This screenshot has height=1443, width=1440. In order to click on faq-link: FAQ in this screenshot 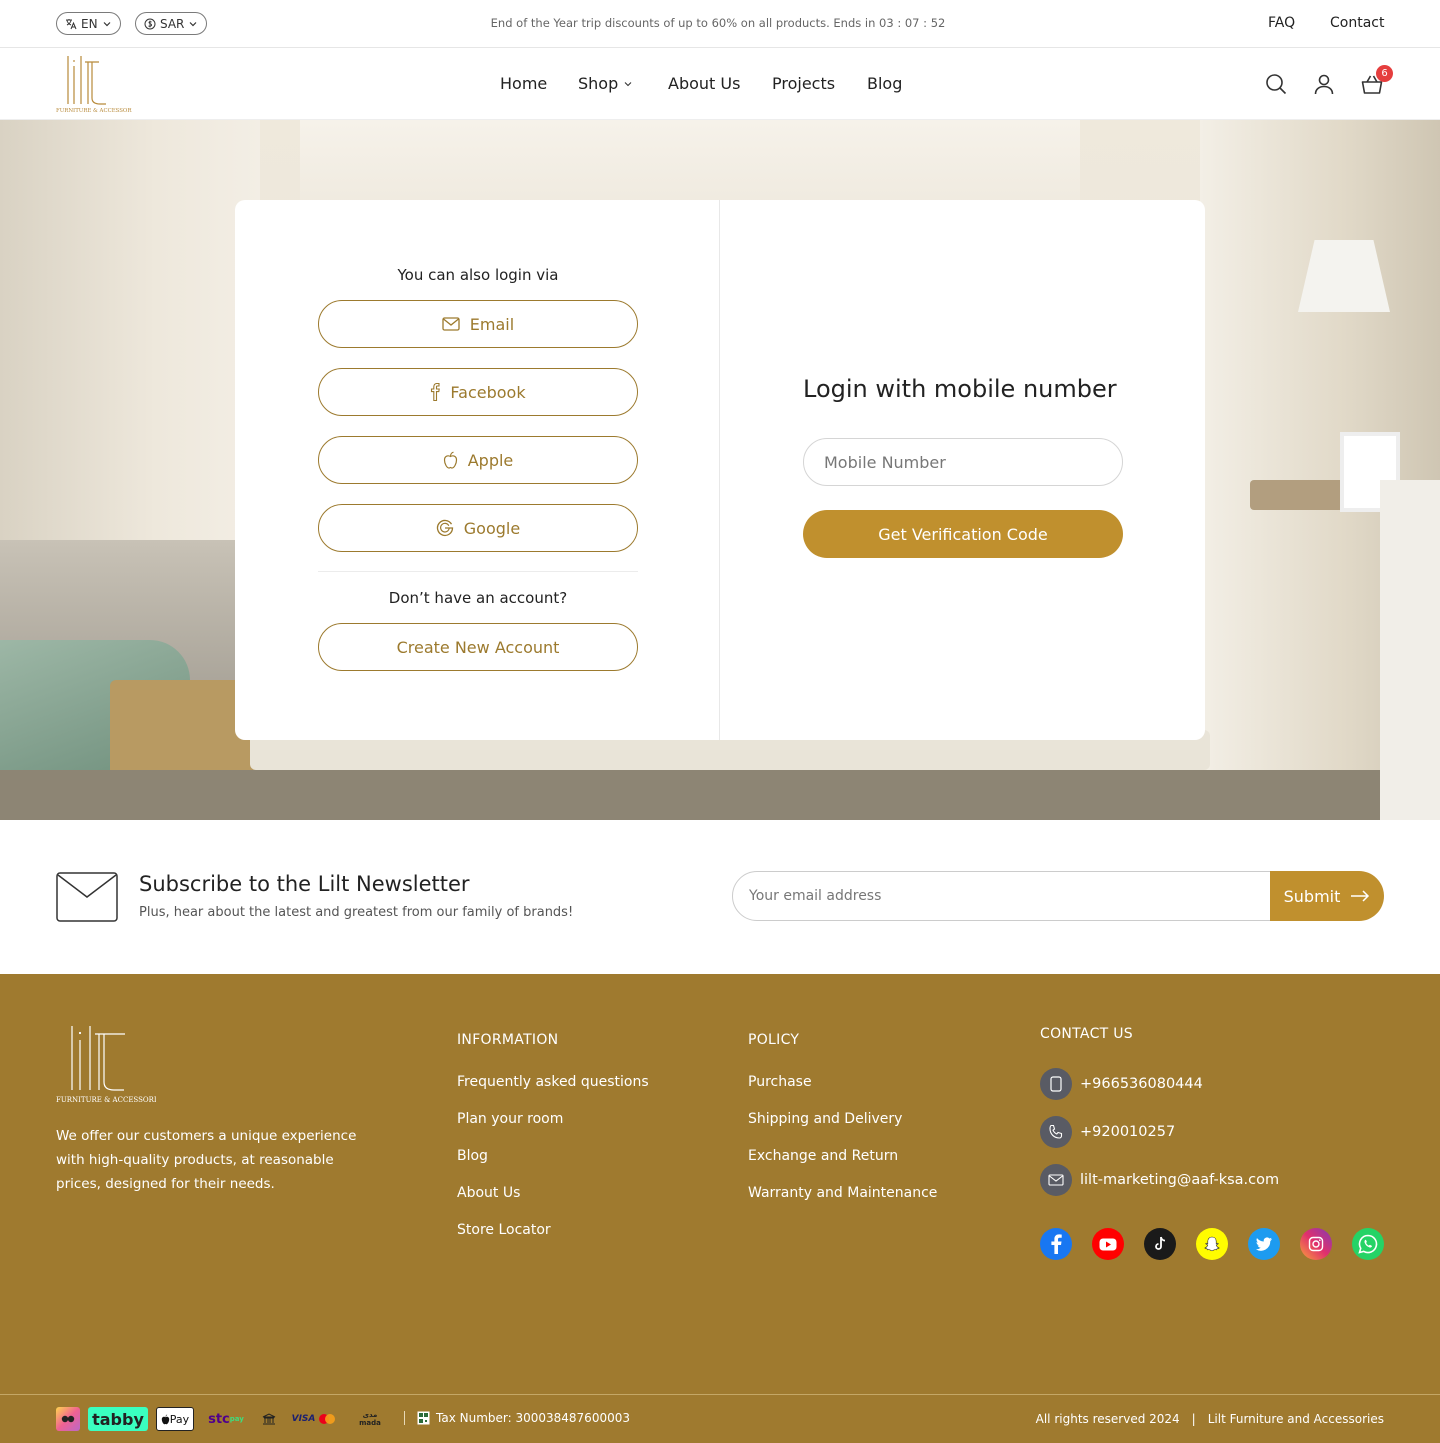, I will do `click(1281, 23)`.